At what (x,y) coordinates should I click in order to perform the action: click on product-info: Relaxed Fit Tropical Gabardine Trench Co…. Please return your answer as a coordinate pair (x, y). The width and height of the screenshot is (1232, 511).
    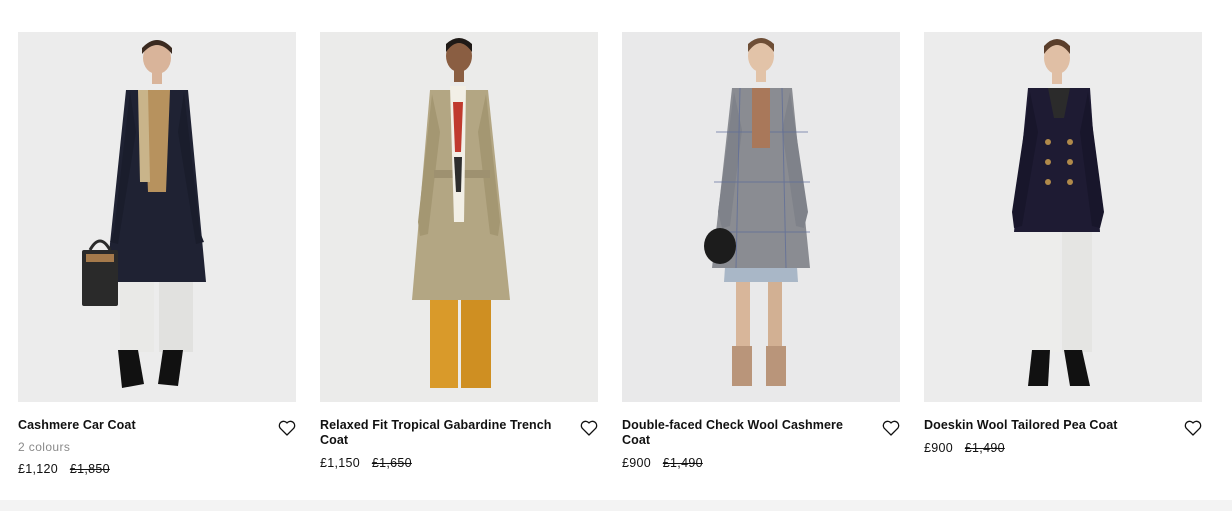
    Looking at the image, I should click on (459, 444).